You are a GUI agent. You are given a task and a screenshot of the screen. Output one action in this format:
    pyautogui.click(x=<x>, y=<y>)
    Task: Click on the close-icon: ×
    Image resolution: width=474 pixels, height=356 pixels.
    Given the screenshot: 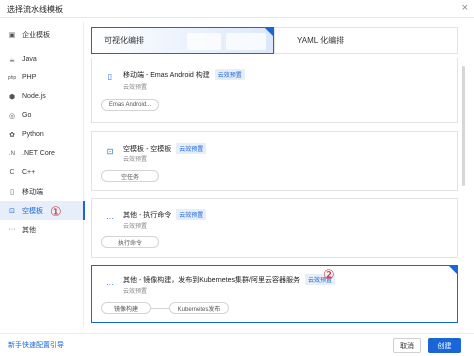 What is the action you would take?
    pyautogui.click(x=465, y=8)
    